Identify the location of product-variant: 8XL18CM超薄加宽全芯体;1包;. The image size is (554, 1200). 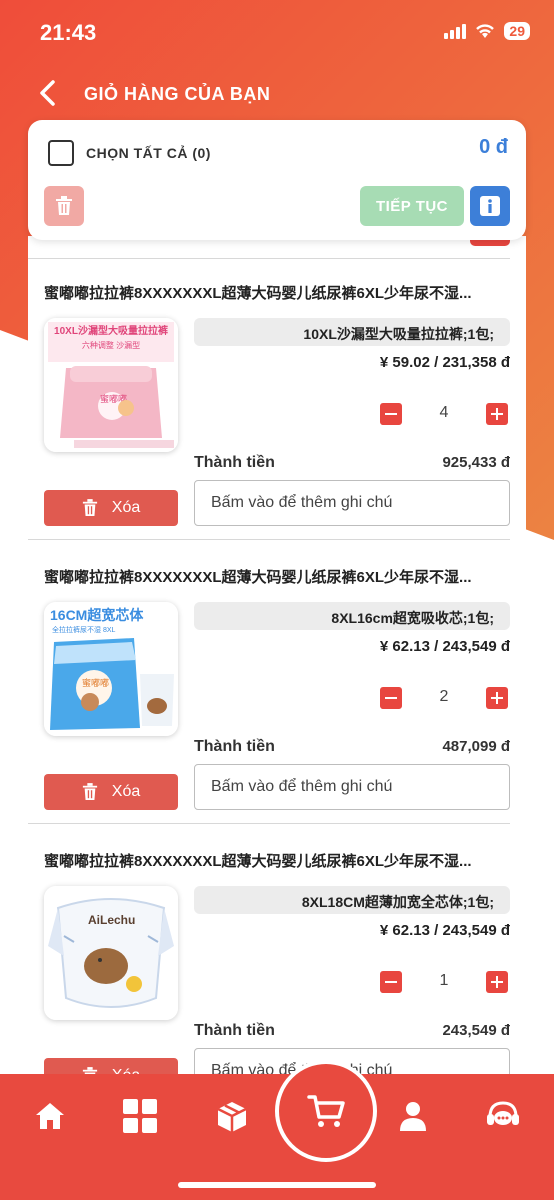
(352, 900).